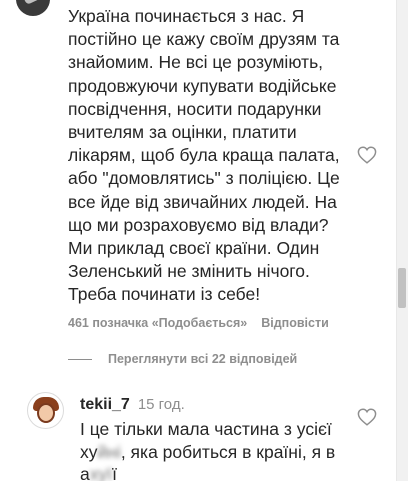  What do you see at coordinates (109, 451) in the screenshot?
I see `censored-text: йні` at bounding box center [109, 451].